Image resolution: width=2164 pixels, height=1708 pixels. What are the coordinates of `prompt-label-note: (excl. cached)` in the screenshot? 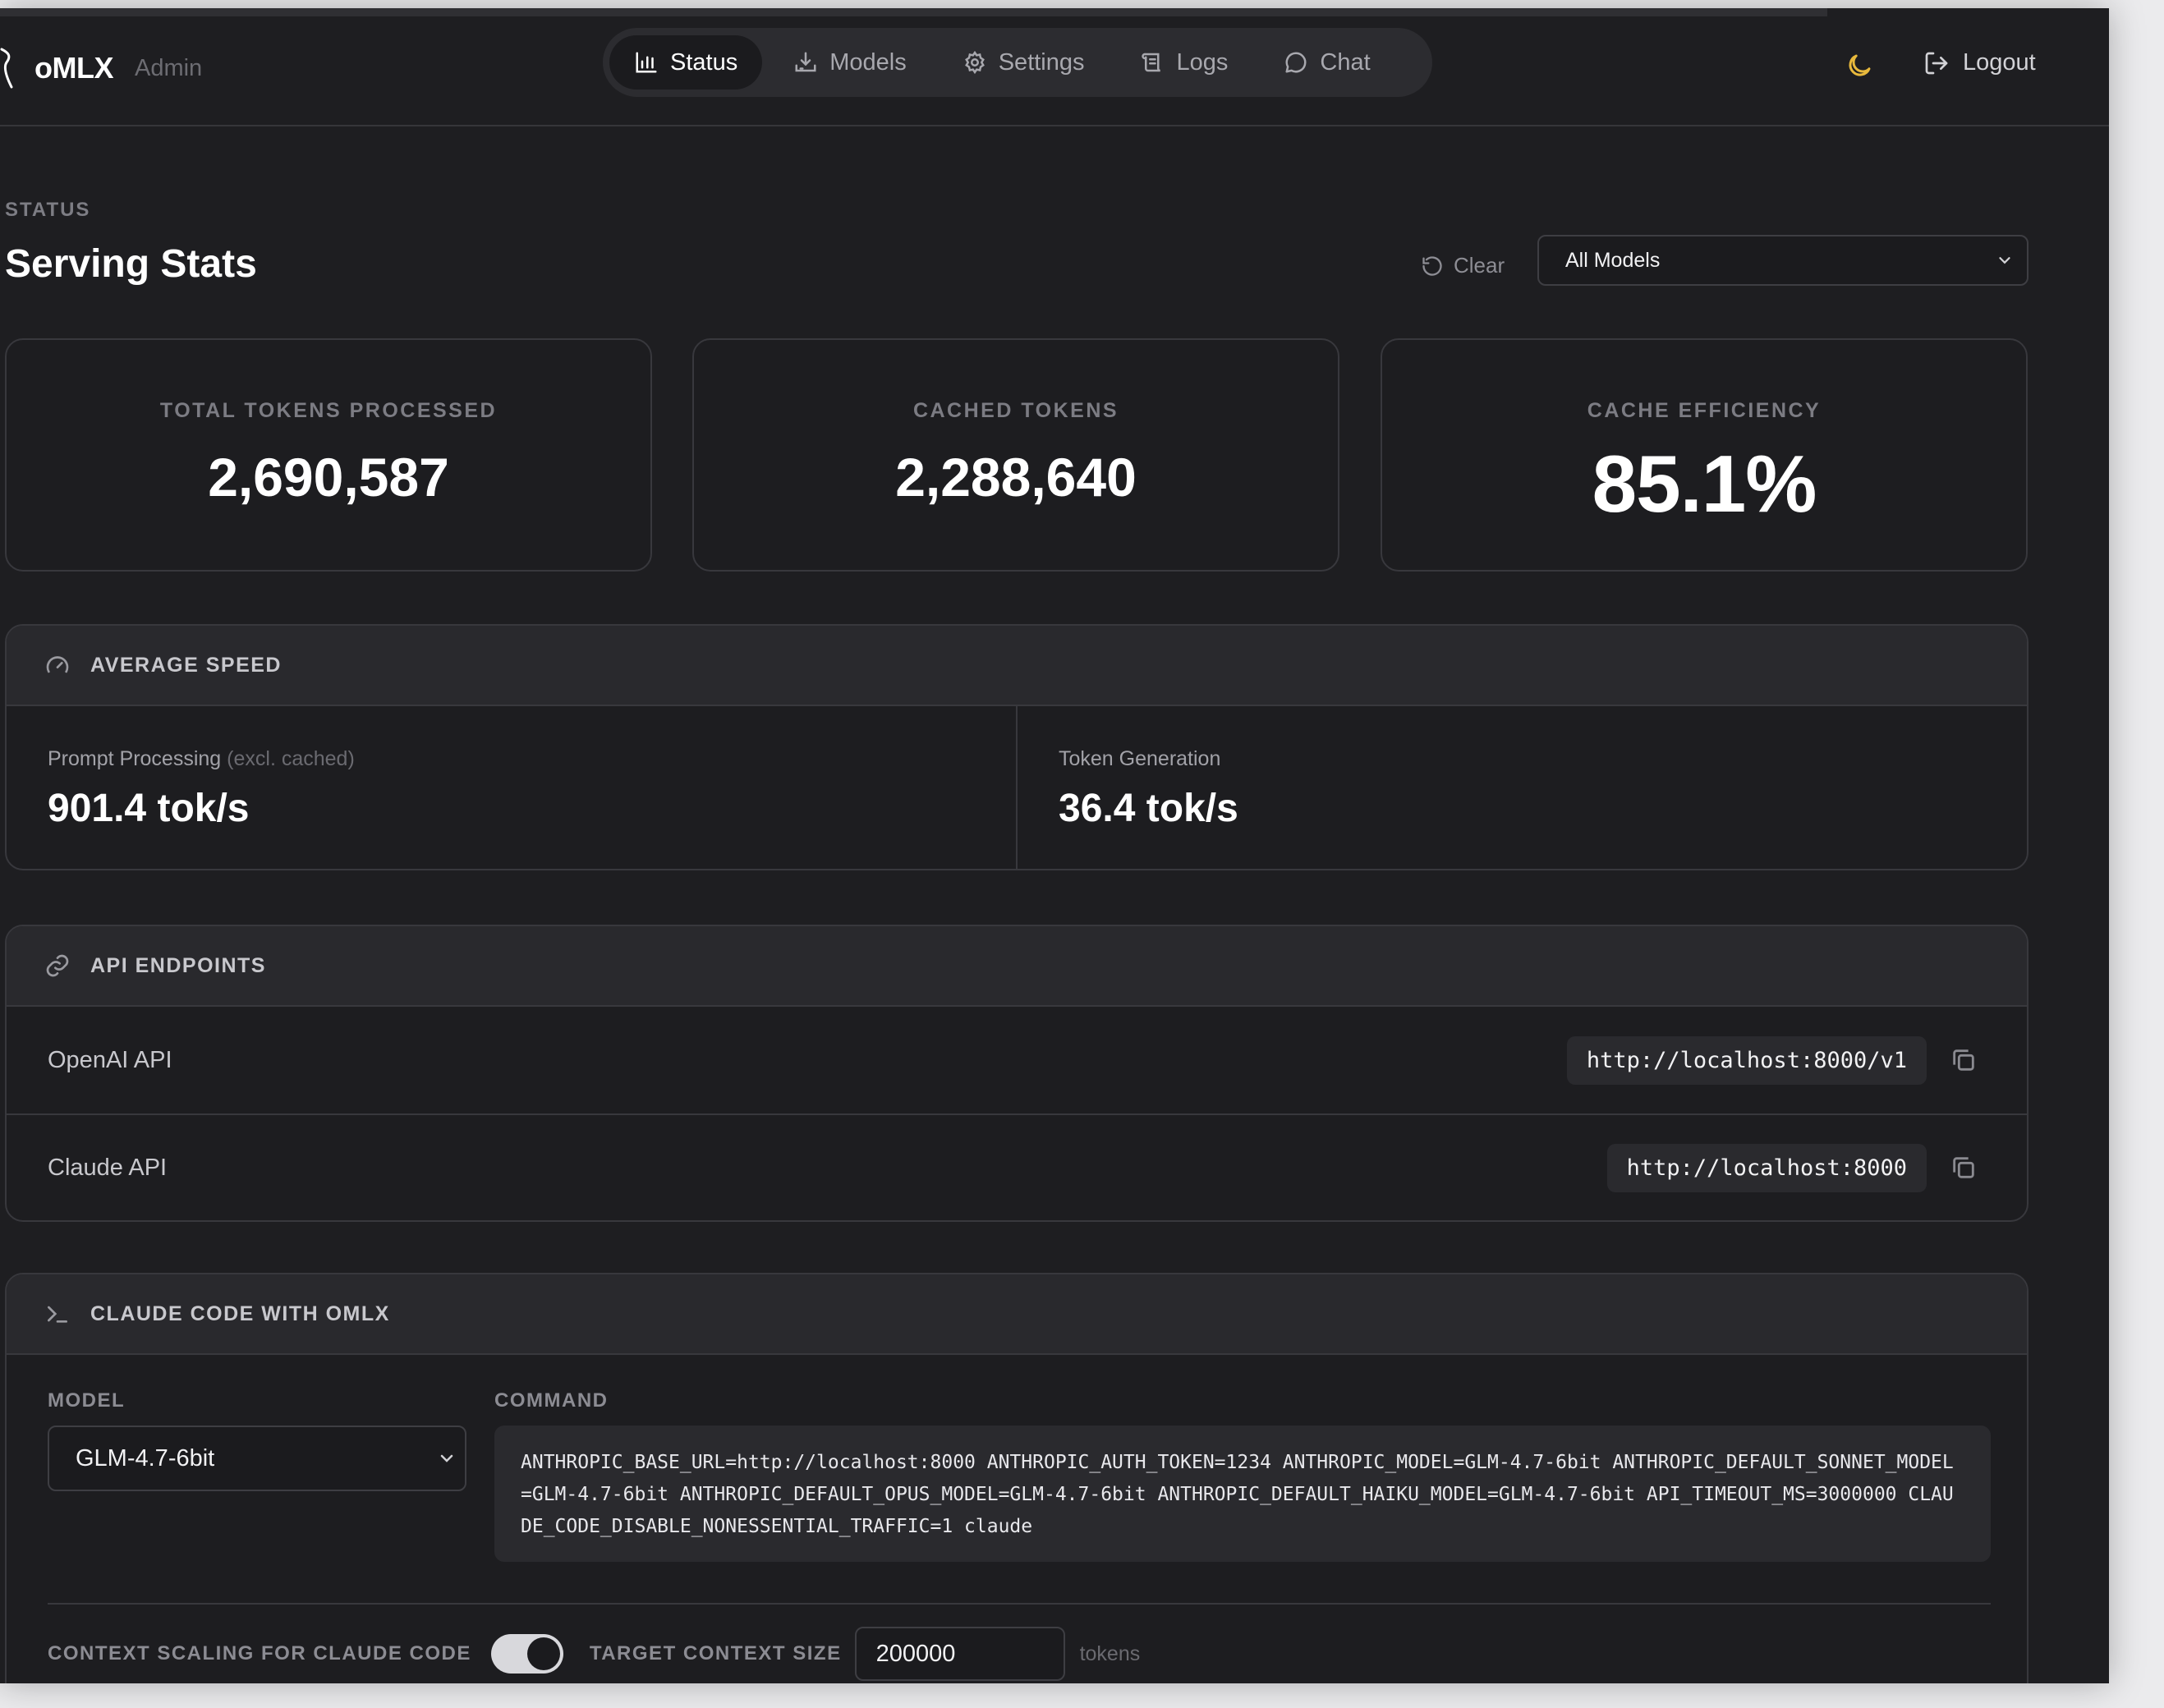 It's located at (291, 758).